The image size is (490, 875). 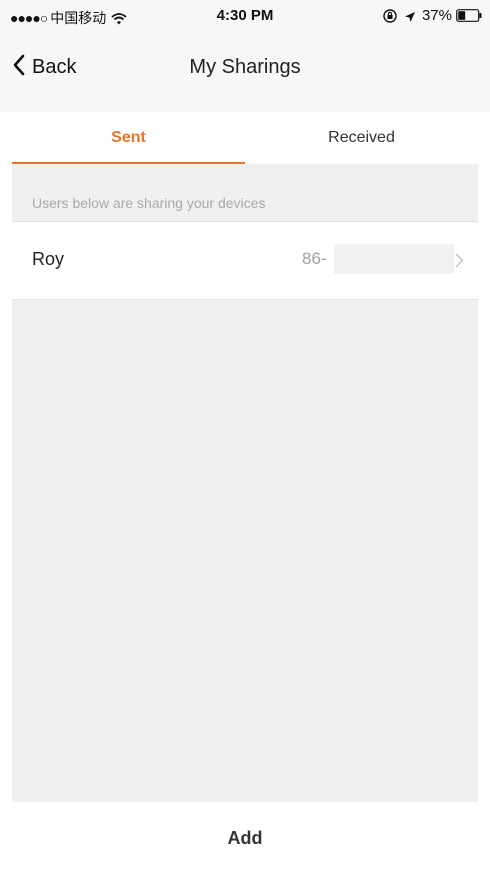 I want to click on battery-percent: 37%, so click(x=436, y=15).